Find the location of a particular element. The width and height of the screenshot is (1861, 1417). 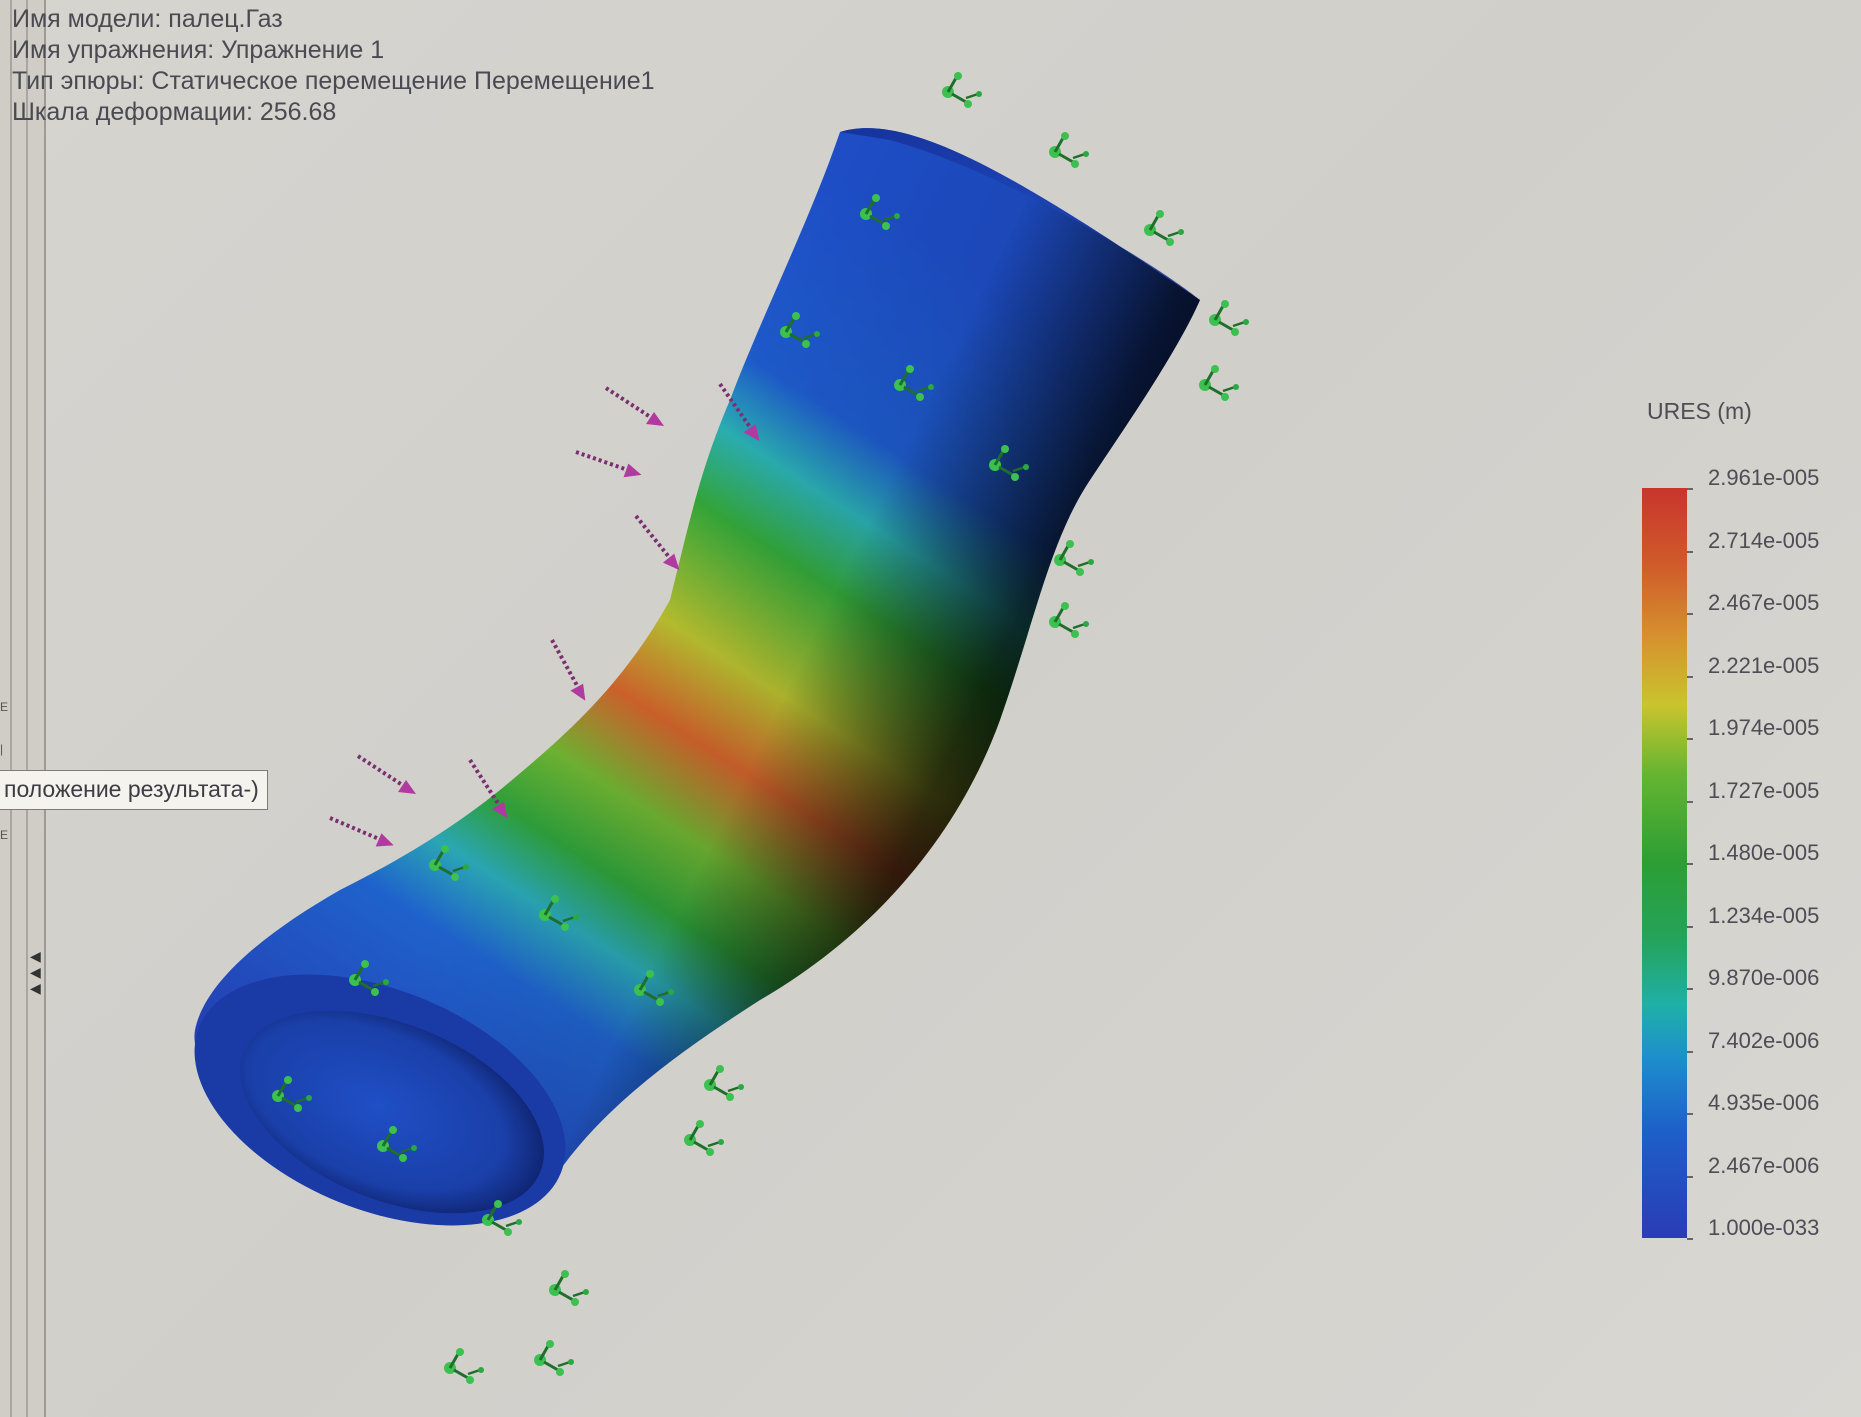

model-name-label: Имя модели: палец.Газ is located at coordinates (147, 19).